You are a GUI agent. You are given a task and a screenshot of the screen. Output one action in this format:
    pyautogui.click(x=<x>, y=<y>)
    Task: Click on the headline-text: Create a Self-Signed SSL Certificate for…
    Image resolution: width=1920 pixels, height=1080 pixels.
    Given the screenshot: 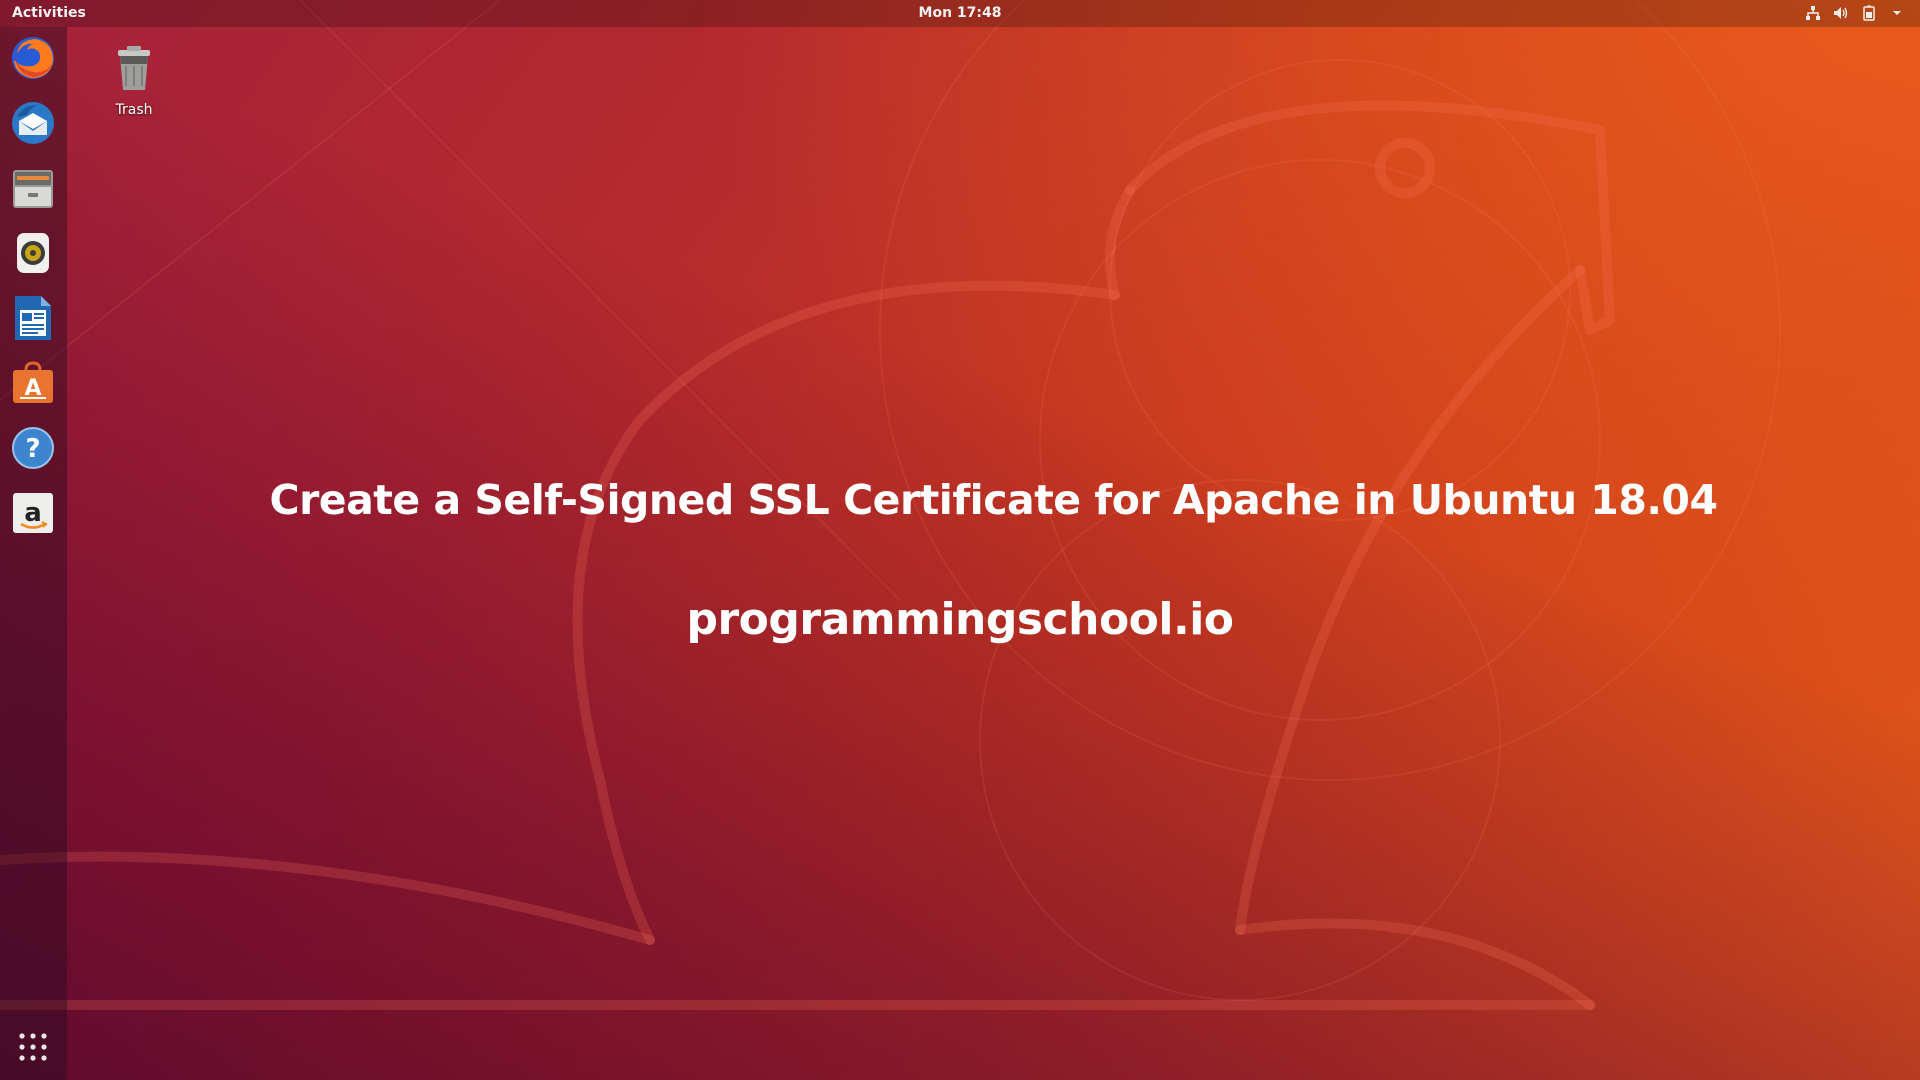 What is the action you would take?
    pyautogui.click(x=993, y=500)
    